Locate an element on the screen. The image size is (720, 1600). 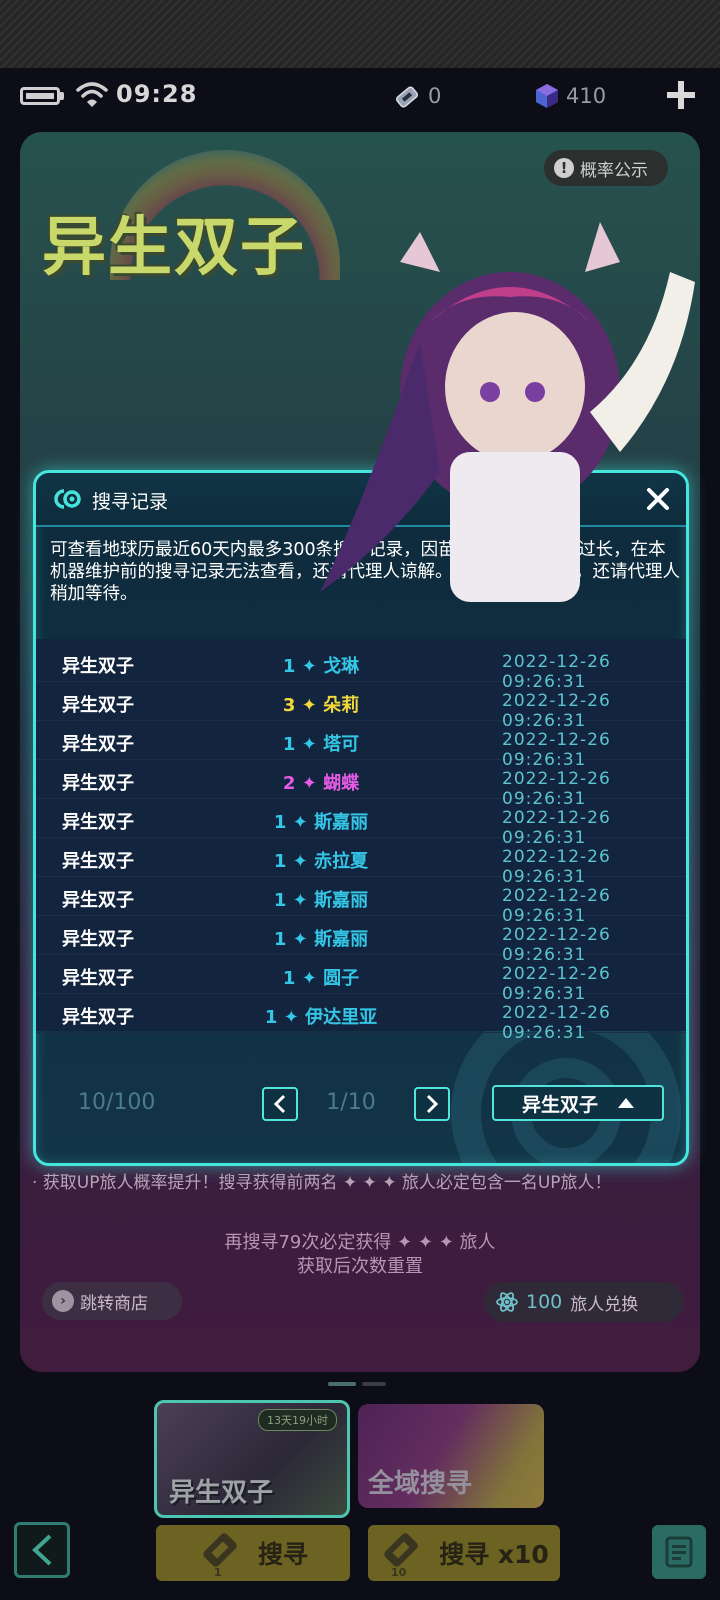
dialog-title: 搜寻记录 is located at coordinates (130, 502).